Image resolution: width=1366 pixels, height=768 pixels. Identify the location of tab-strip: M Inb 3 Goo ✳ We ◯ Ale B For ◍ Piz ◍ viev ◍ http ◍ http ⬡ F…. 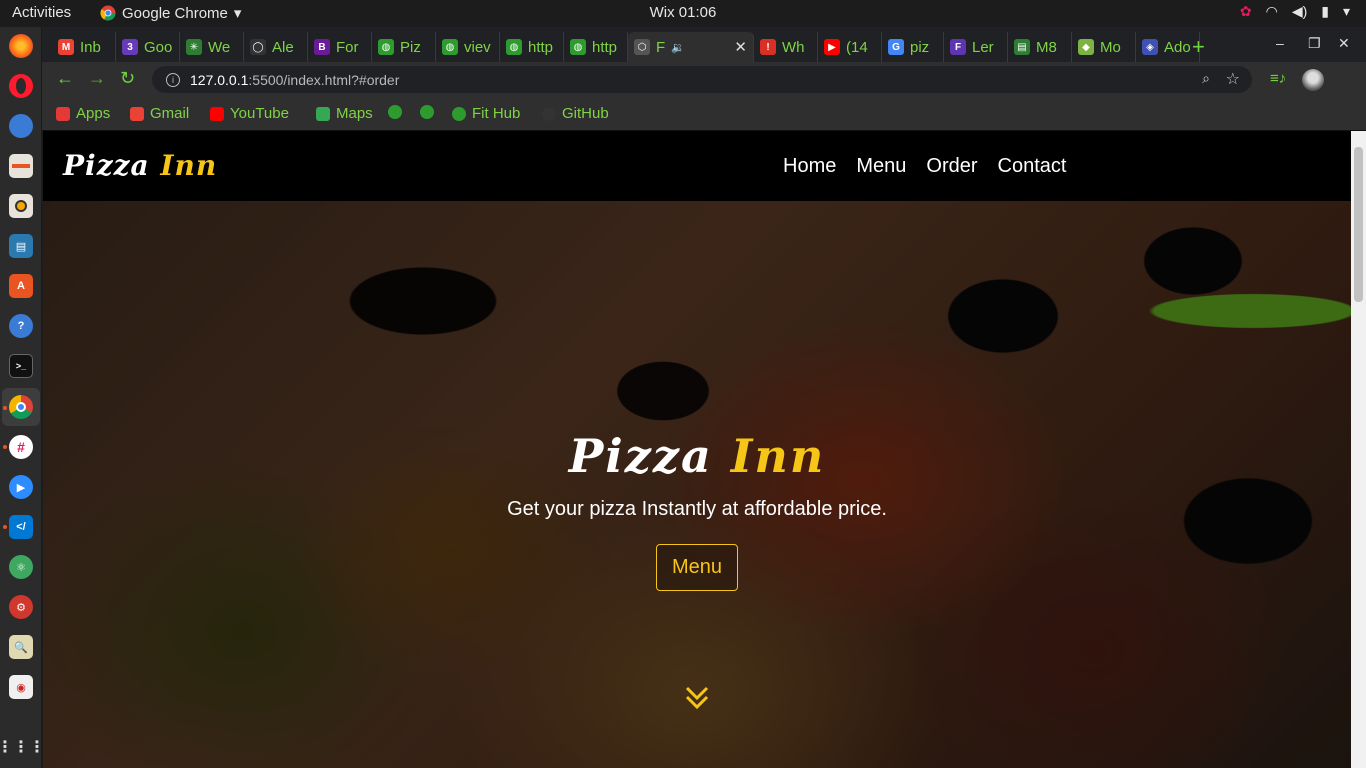
(704, 44).